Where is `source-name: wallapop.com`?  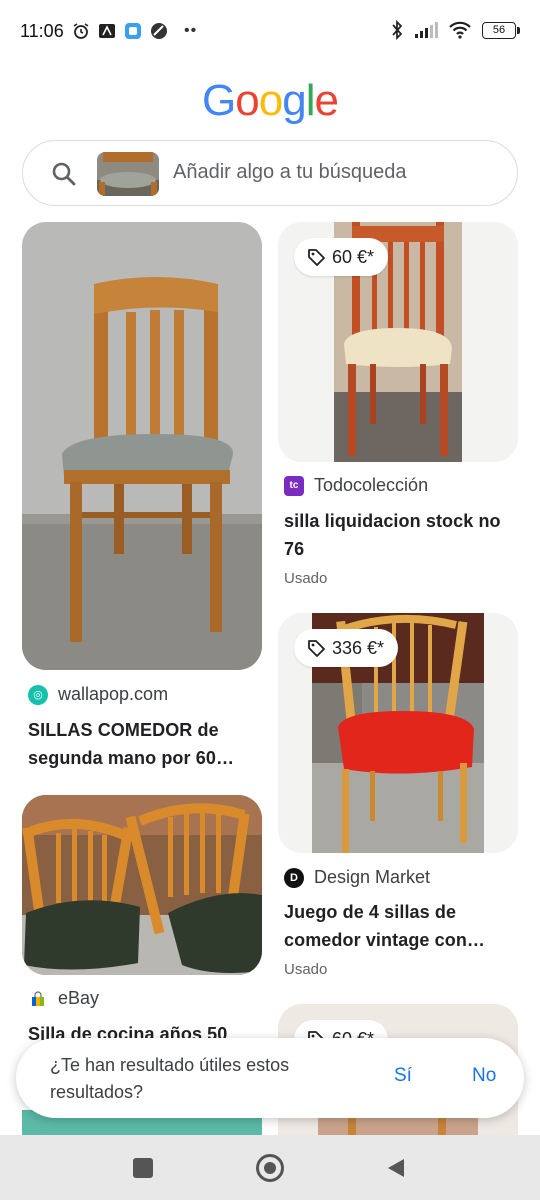 source-name: wallapop.com is located at coordinates (113, 694).